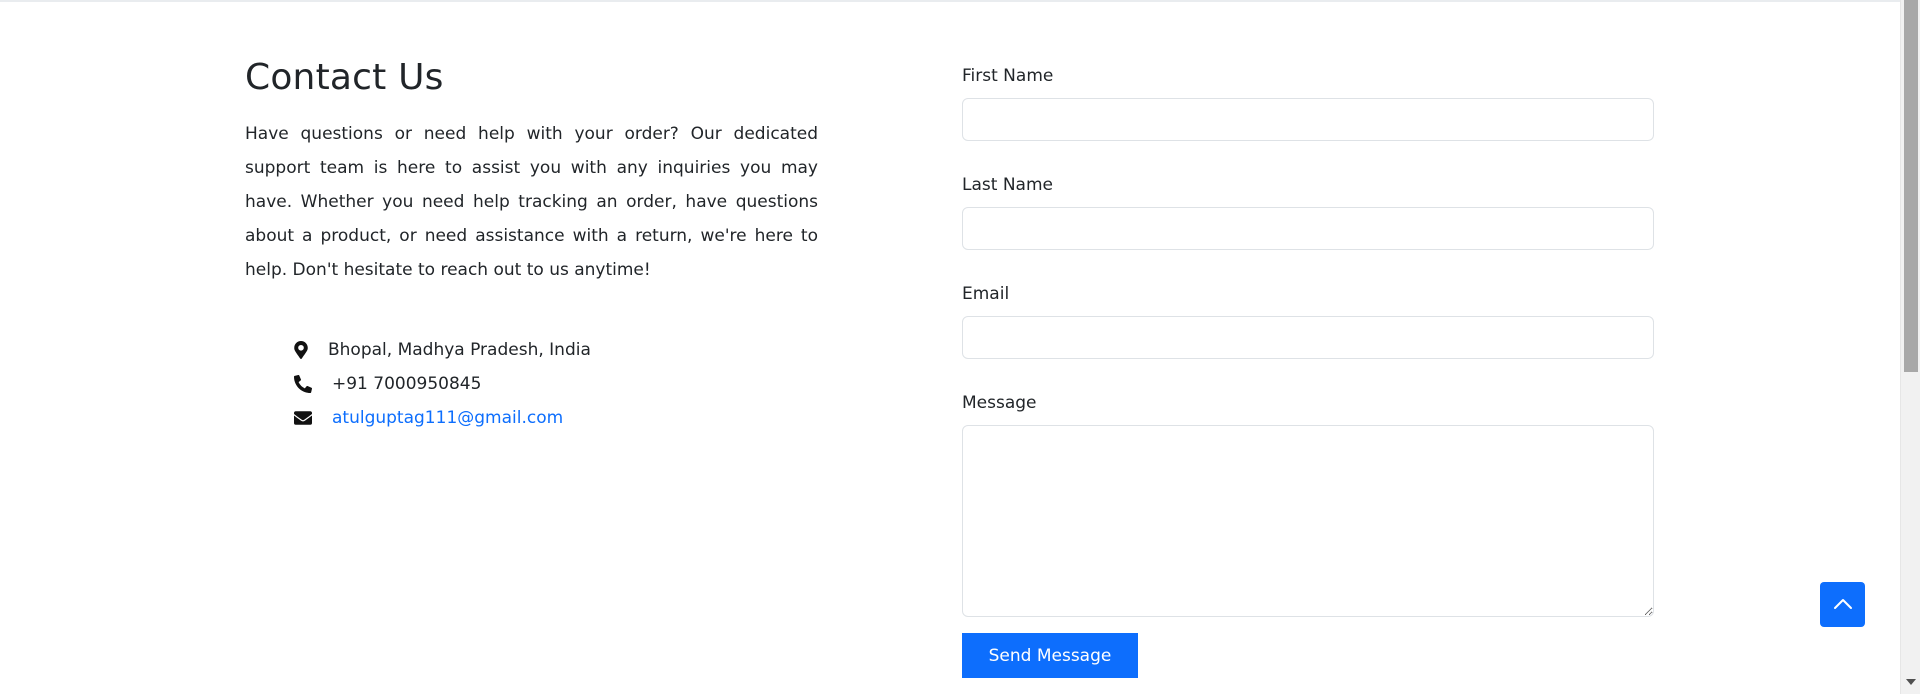 The image size is (1920, 694). What do you see at coordinates (1008, 76) in the screenshot?
I see `first-name-label: First Name` at bounding box center [1008, 76].